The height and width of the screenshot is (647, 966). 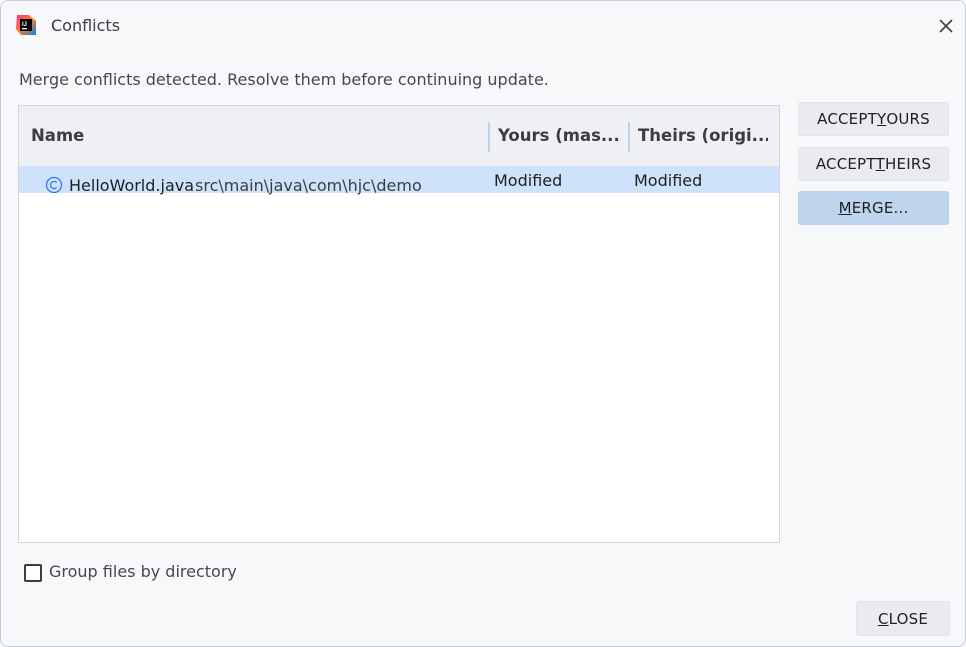 What do you see at coordinates (908, 618) in the screenshot?
I see `button-label: LOSE` at bounding box center [908, 618].